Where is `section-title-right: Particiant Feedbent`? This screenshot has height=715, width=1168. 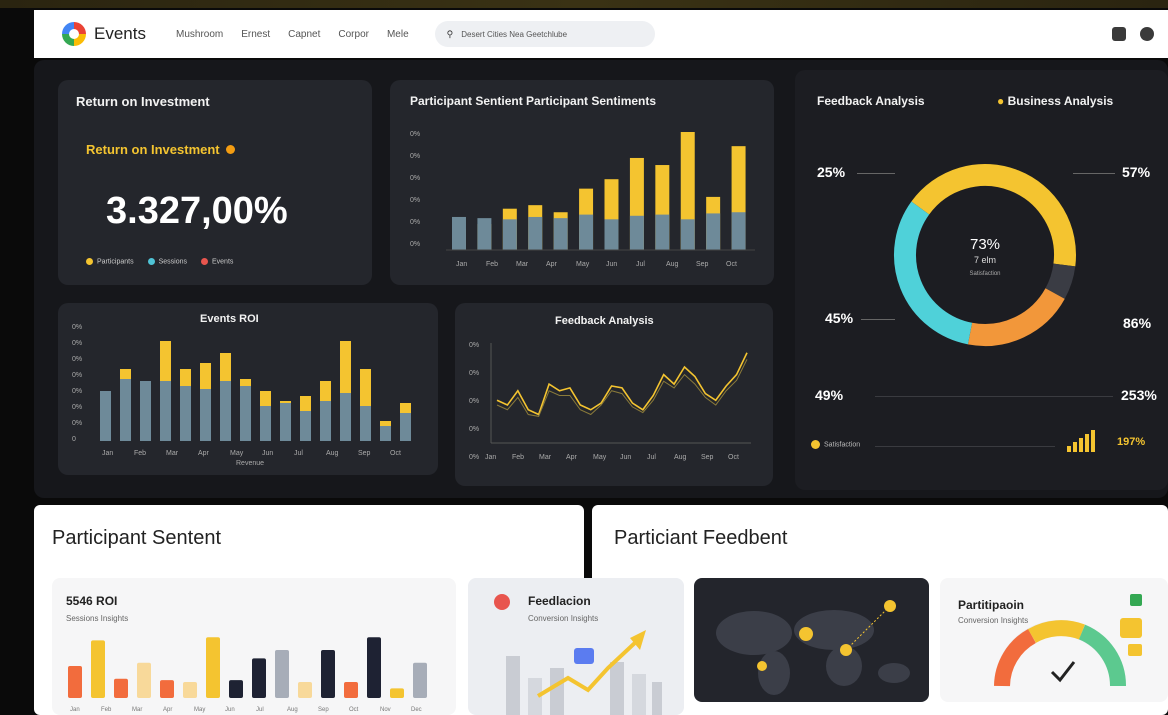
section-title-right: Particiant Feedbent is located at coordinates (701, 538).